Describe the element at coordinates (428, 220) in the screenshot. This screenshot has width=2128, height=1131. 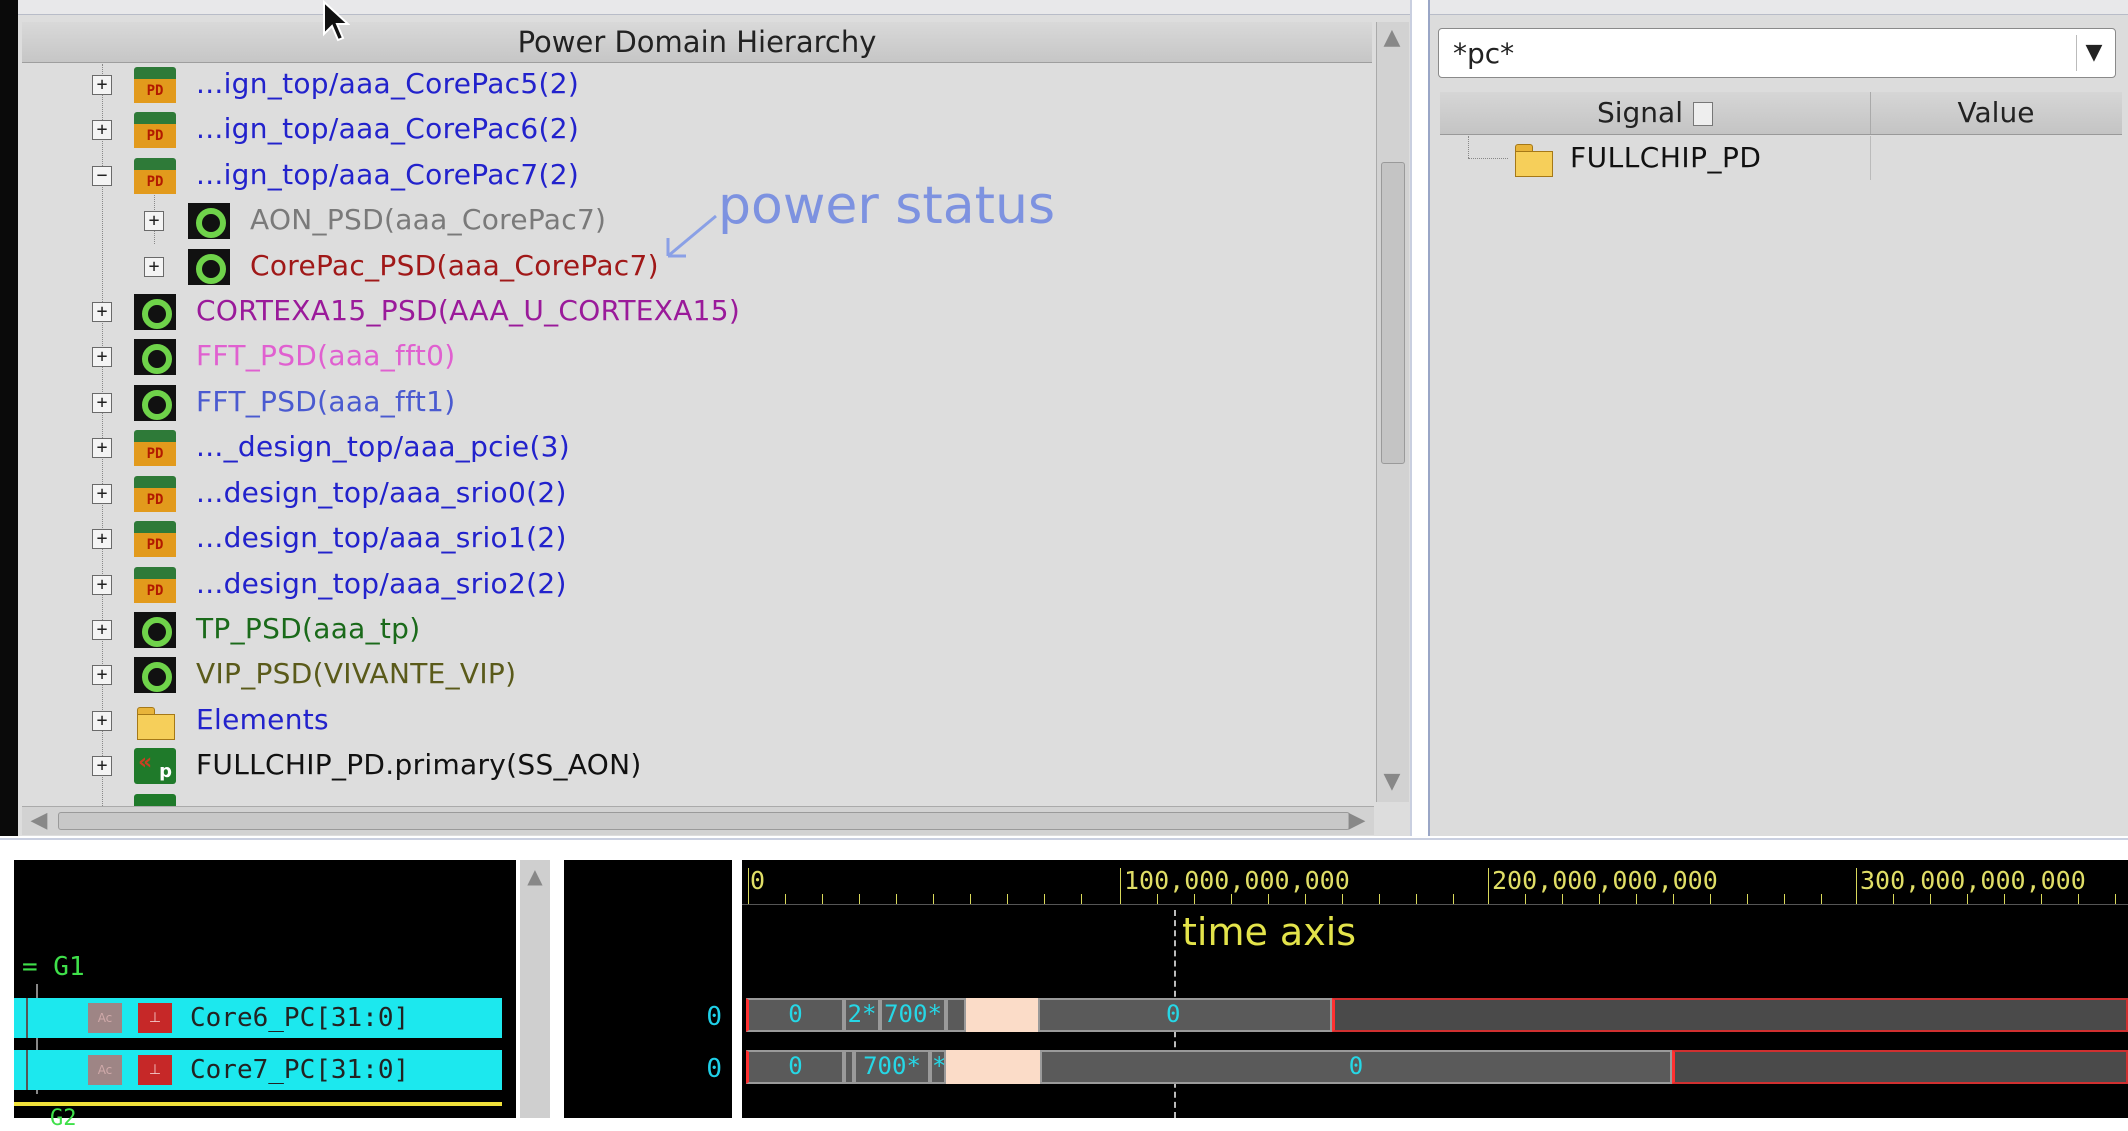
I see `tree-label: AON_PSD(aaa_CorePac7)` at that location.